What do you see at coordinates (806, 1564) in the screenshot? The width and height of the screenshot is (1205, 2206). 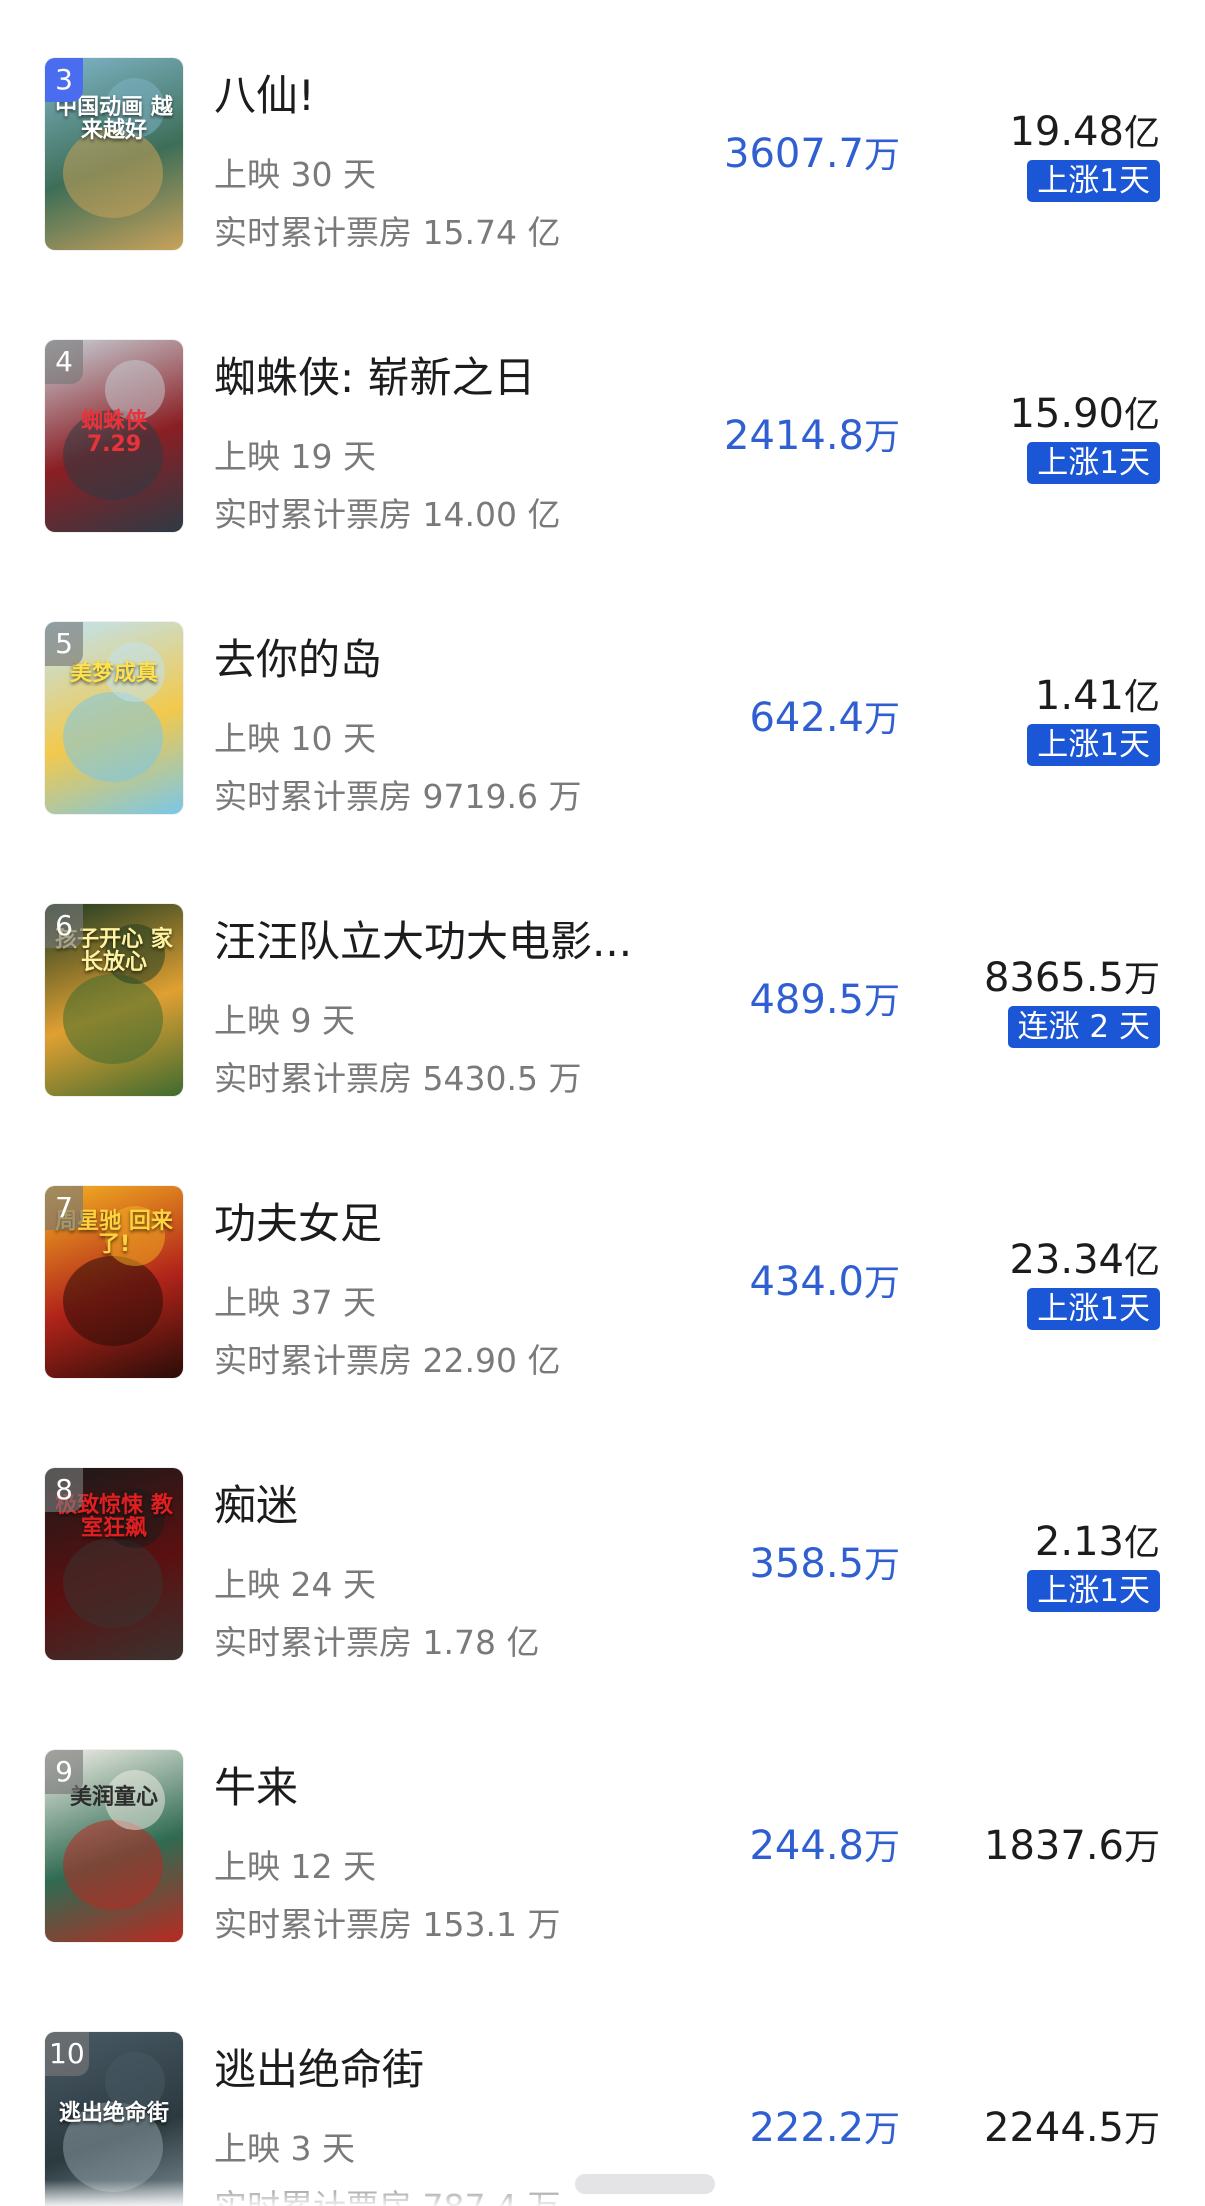 I see `today-value: 358.5` at bounding box center [806, 1564].